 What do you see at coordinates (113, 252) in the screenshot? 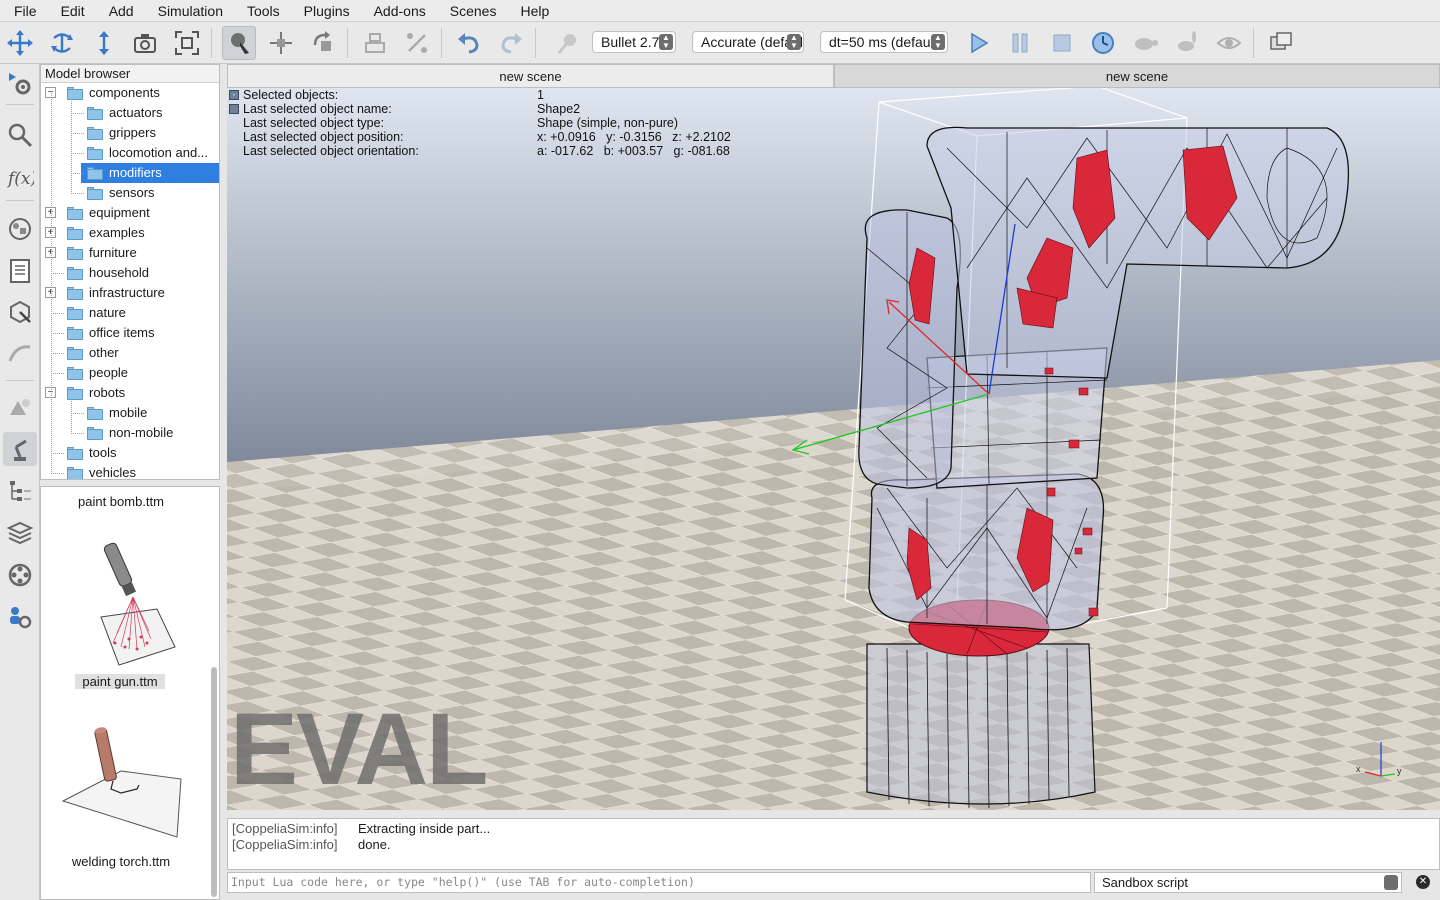
I see `tree-item-label: furniture` at bounding box center [113, 252].